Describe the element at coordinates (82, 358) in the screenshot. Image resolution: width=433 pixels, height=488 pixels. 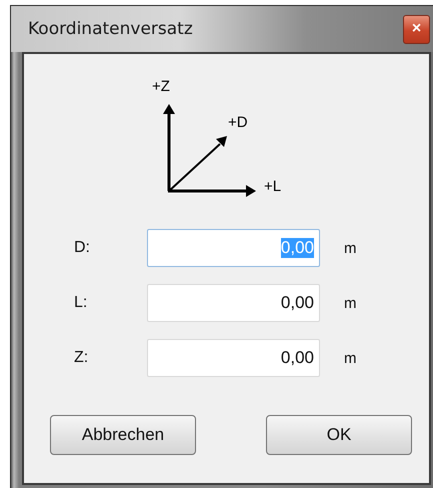
I see `field-label: Z:` at that location.